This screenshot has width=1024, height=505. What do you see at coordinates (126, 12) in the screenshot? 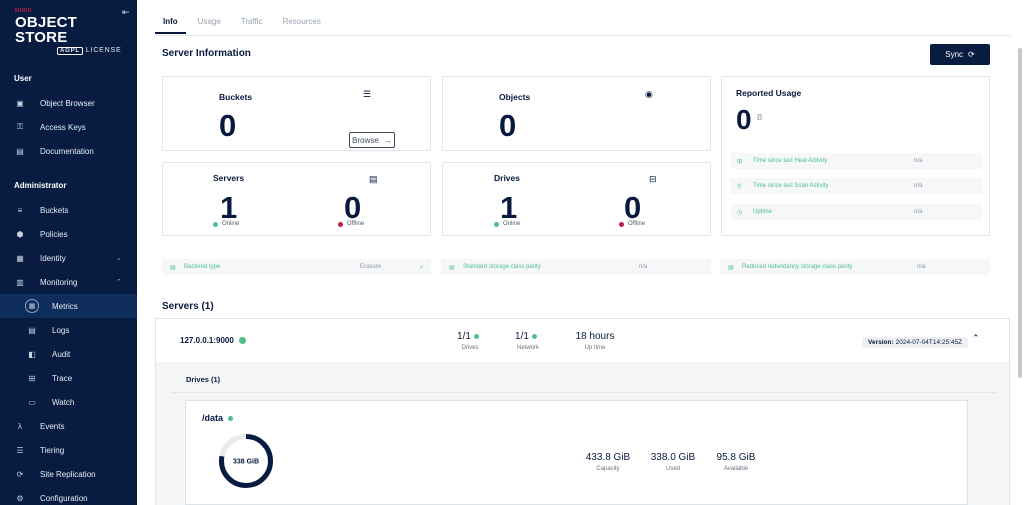
I see `collapse-sidebar-icon: ⇤` at bounding box center [126, 12].